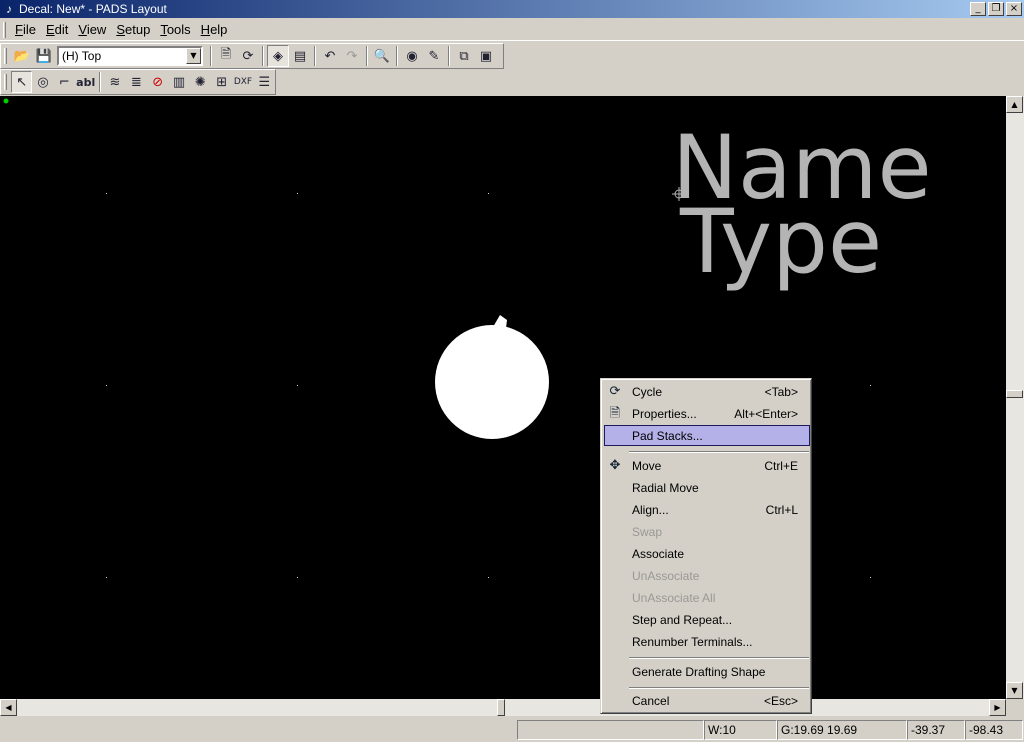 This screenshot has width=1024, height=742. I want to click on scroll-down-button: ▼, so click(1014, 690).